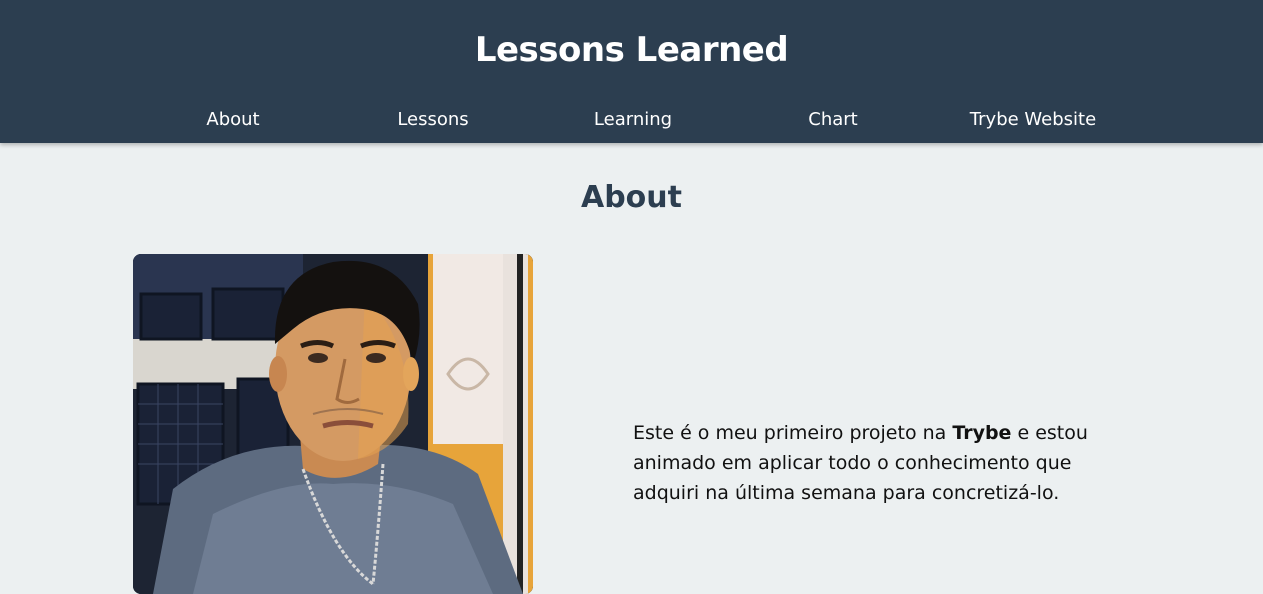 This screenshot has height=594, width=1263. I want to click on about-text-before: Este é o meu primeiro projeto na, so click(793, 433).